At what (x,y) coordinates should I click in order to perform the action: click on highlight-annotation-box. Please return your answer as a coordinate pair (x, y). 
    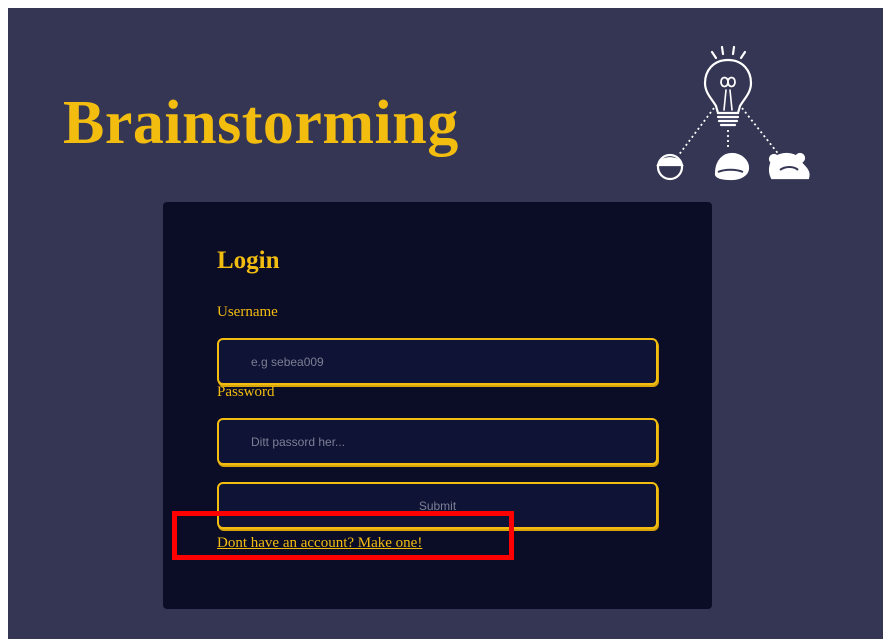
    Looking at the image, I should click on (343, 535).